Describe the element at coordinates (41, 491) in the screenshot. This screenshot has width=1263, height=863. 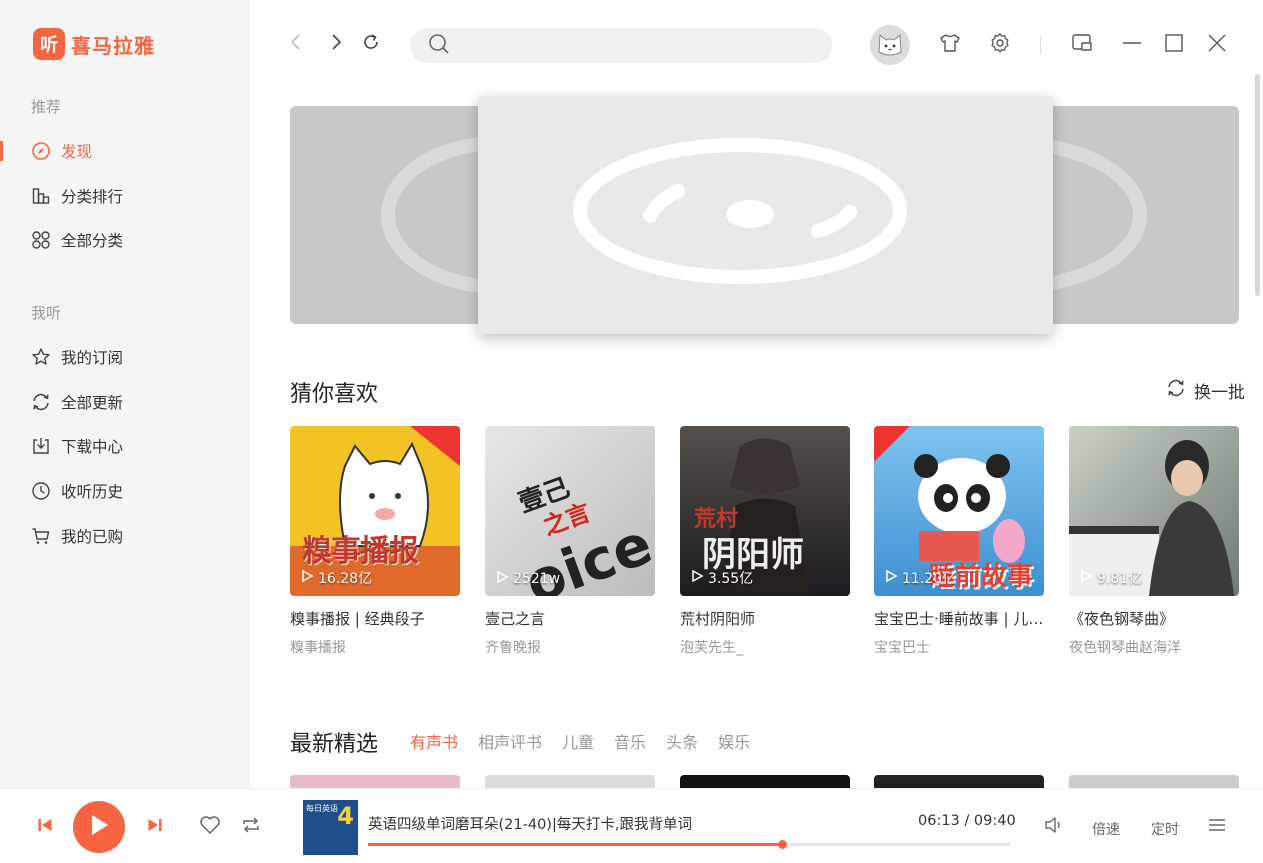
I see `clock-icon` at that location.